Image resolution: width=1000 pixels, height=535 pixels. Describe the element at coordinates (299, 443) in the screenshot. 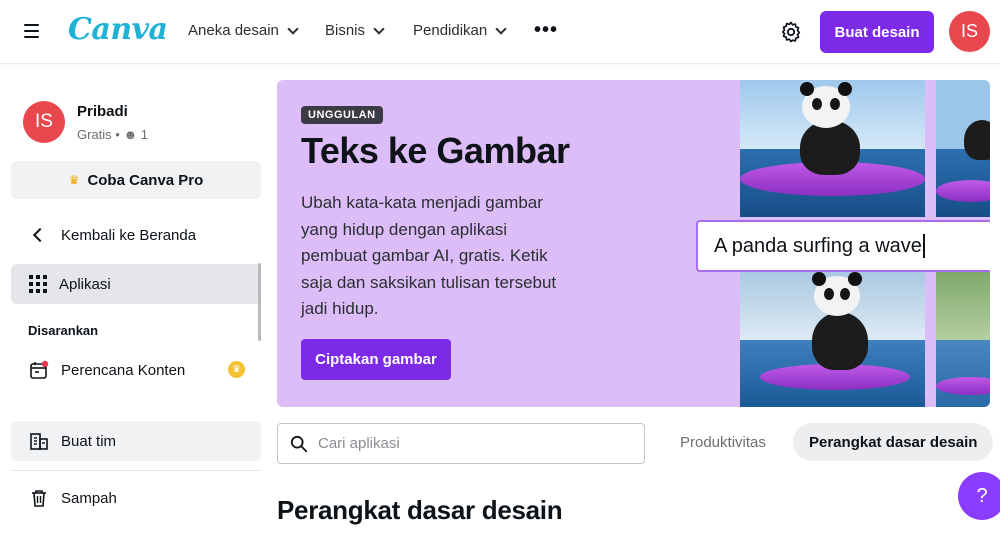

I see `search-icon` at that location.